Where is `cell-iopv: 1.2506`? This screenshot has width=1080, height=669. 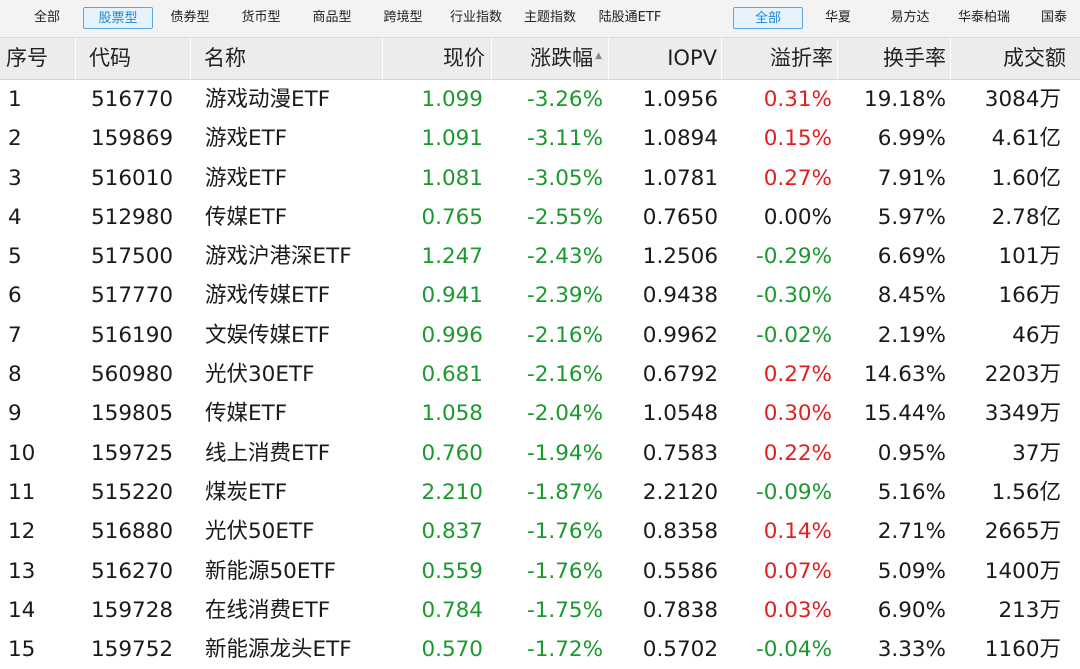
cell-iopv: 1.2506 is located at coordinates (680, 257).